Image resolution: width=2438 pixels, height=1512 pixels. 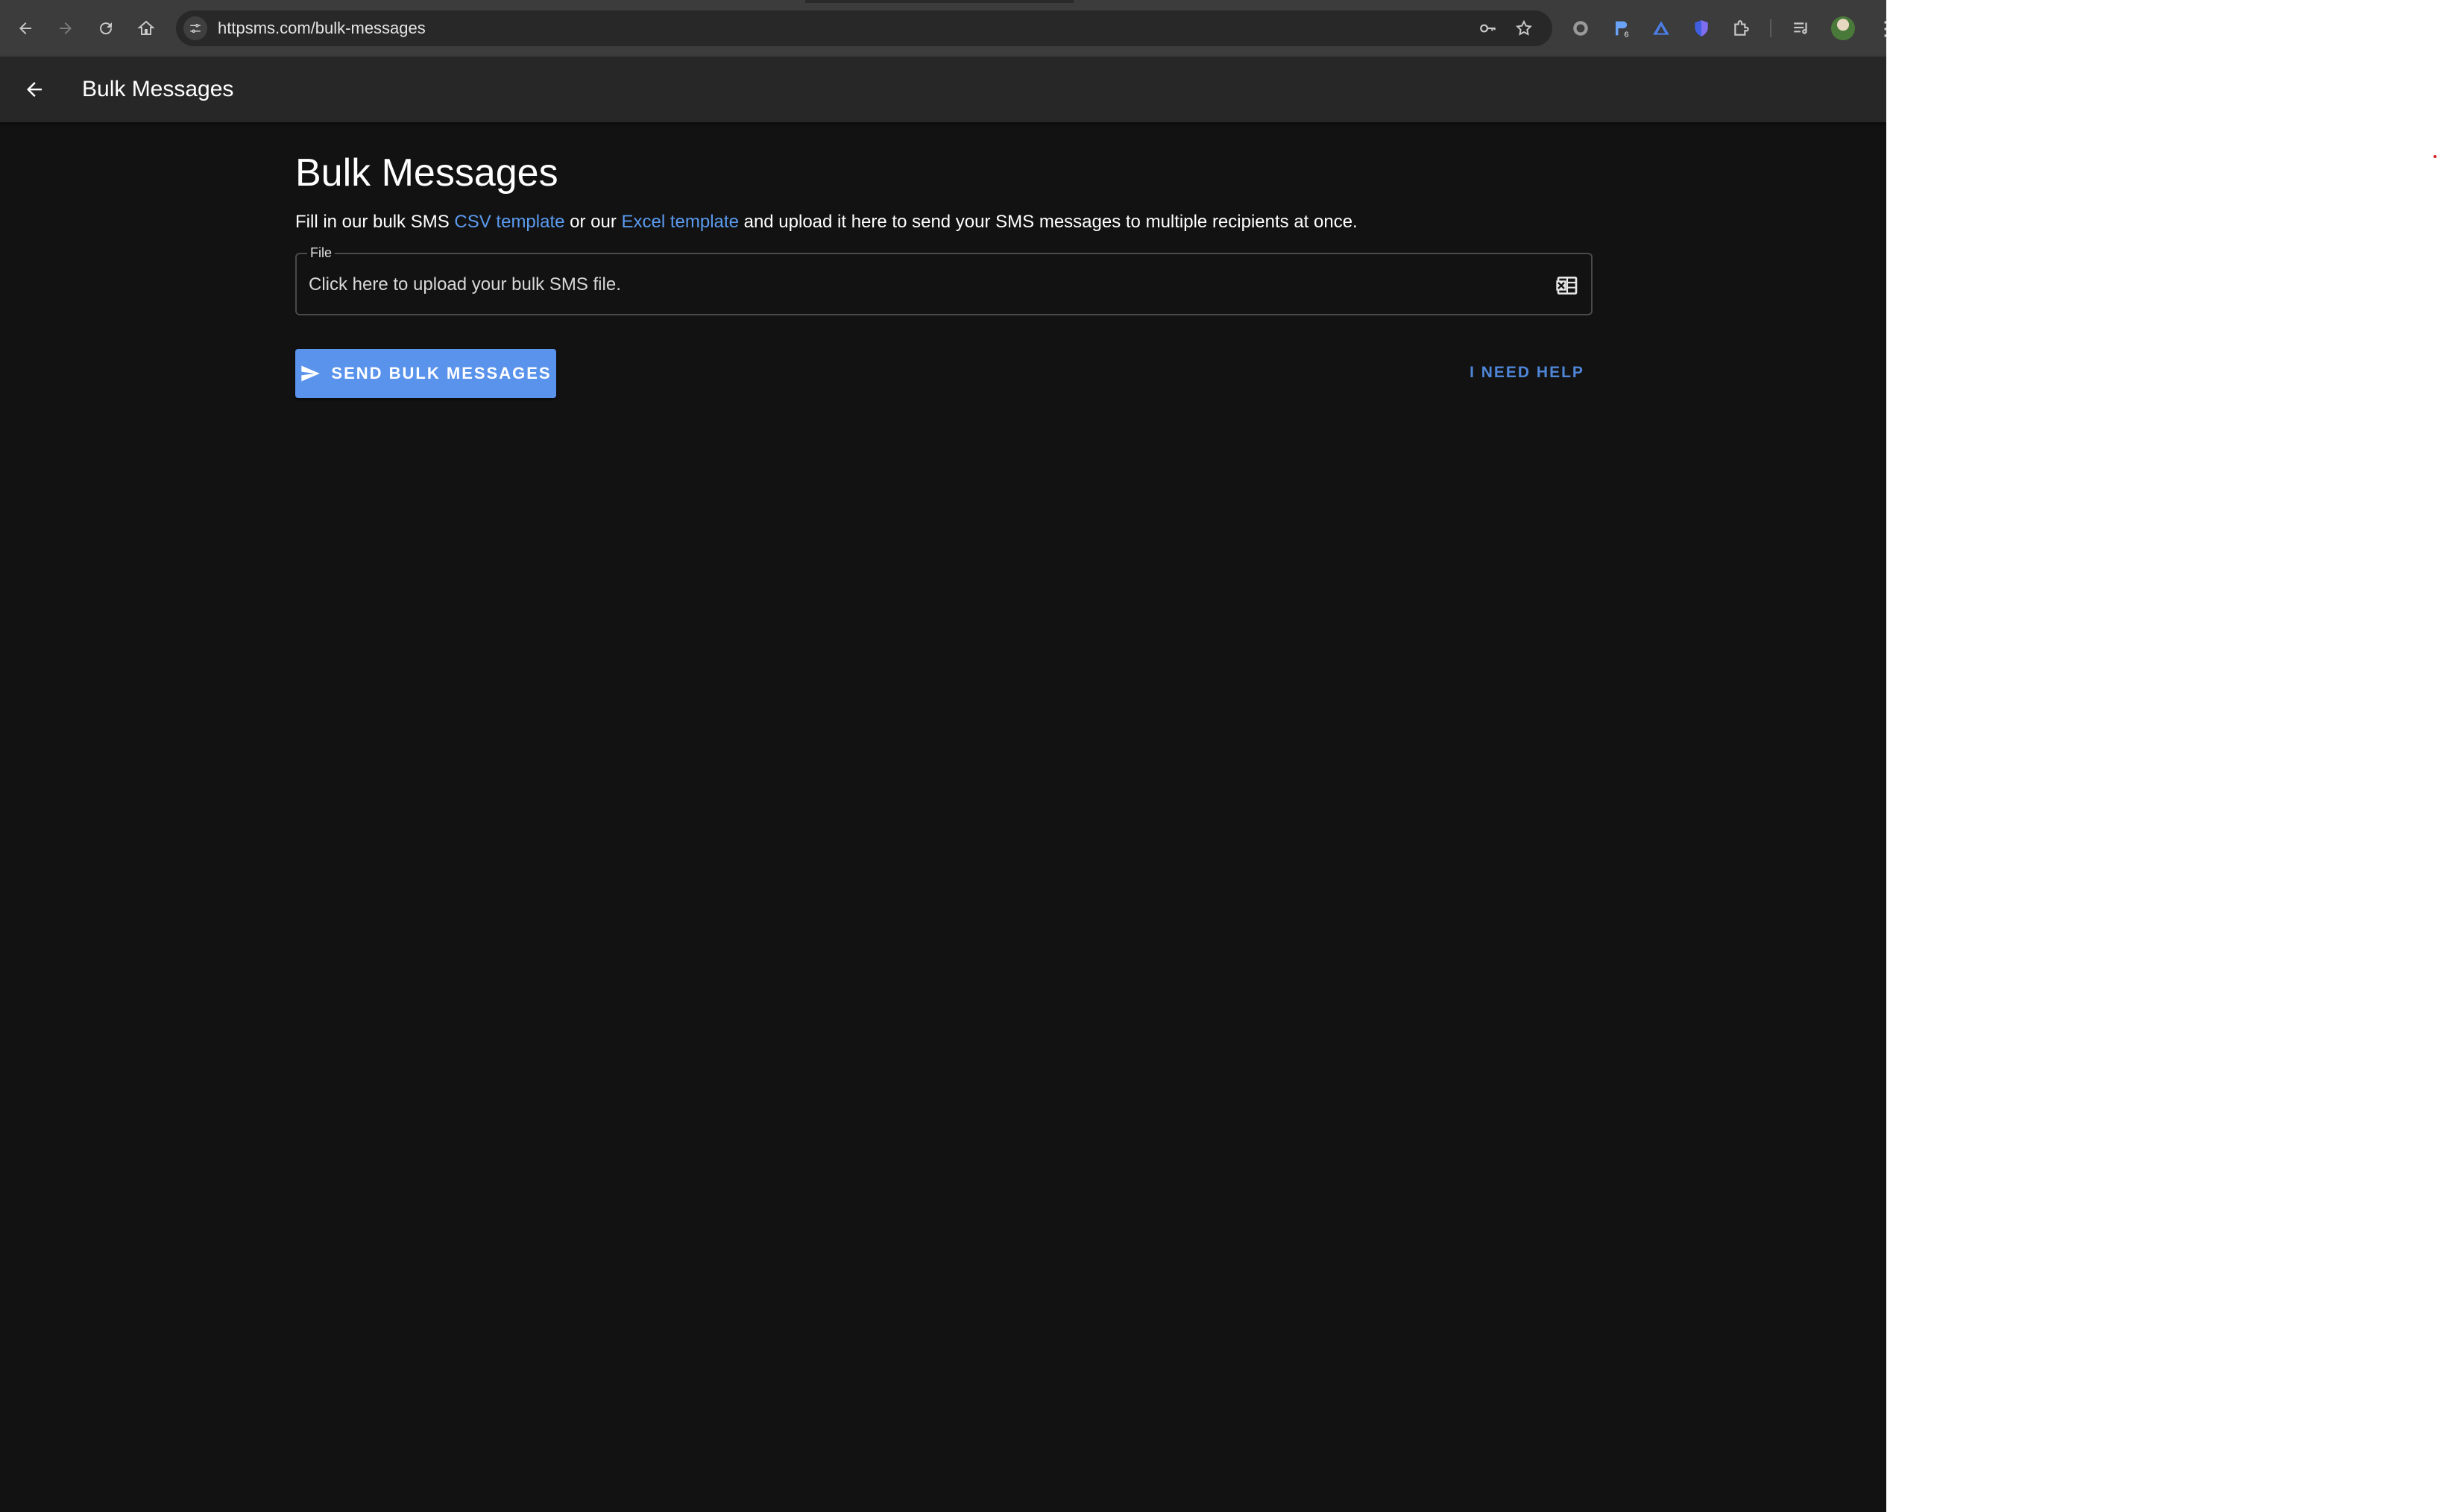 I want to click on browser-reload-button, so click(x=106, y=28).